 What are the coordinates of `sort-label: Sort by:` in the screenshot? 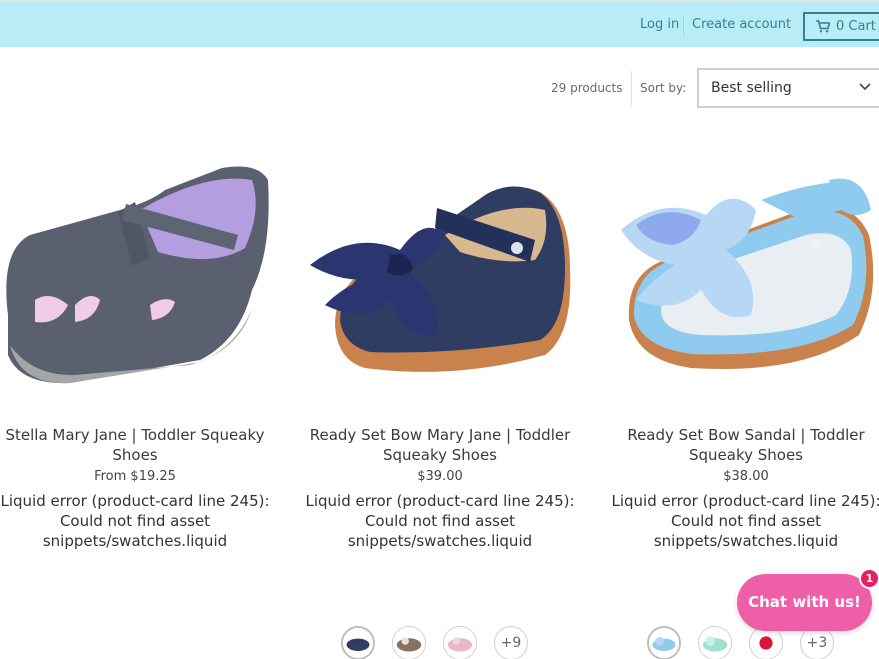 It's located at (663, 88).